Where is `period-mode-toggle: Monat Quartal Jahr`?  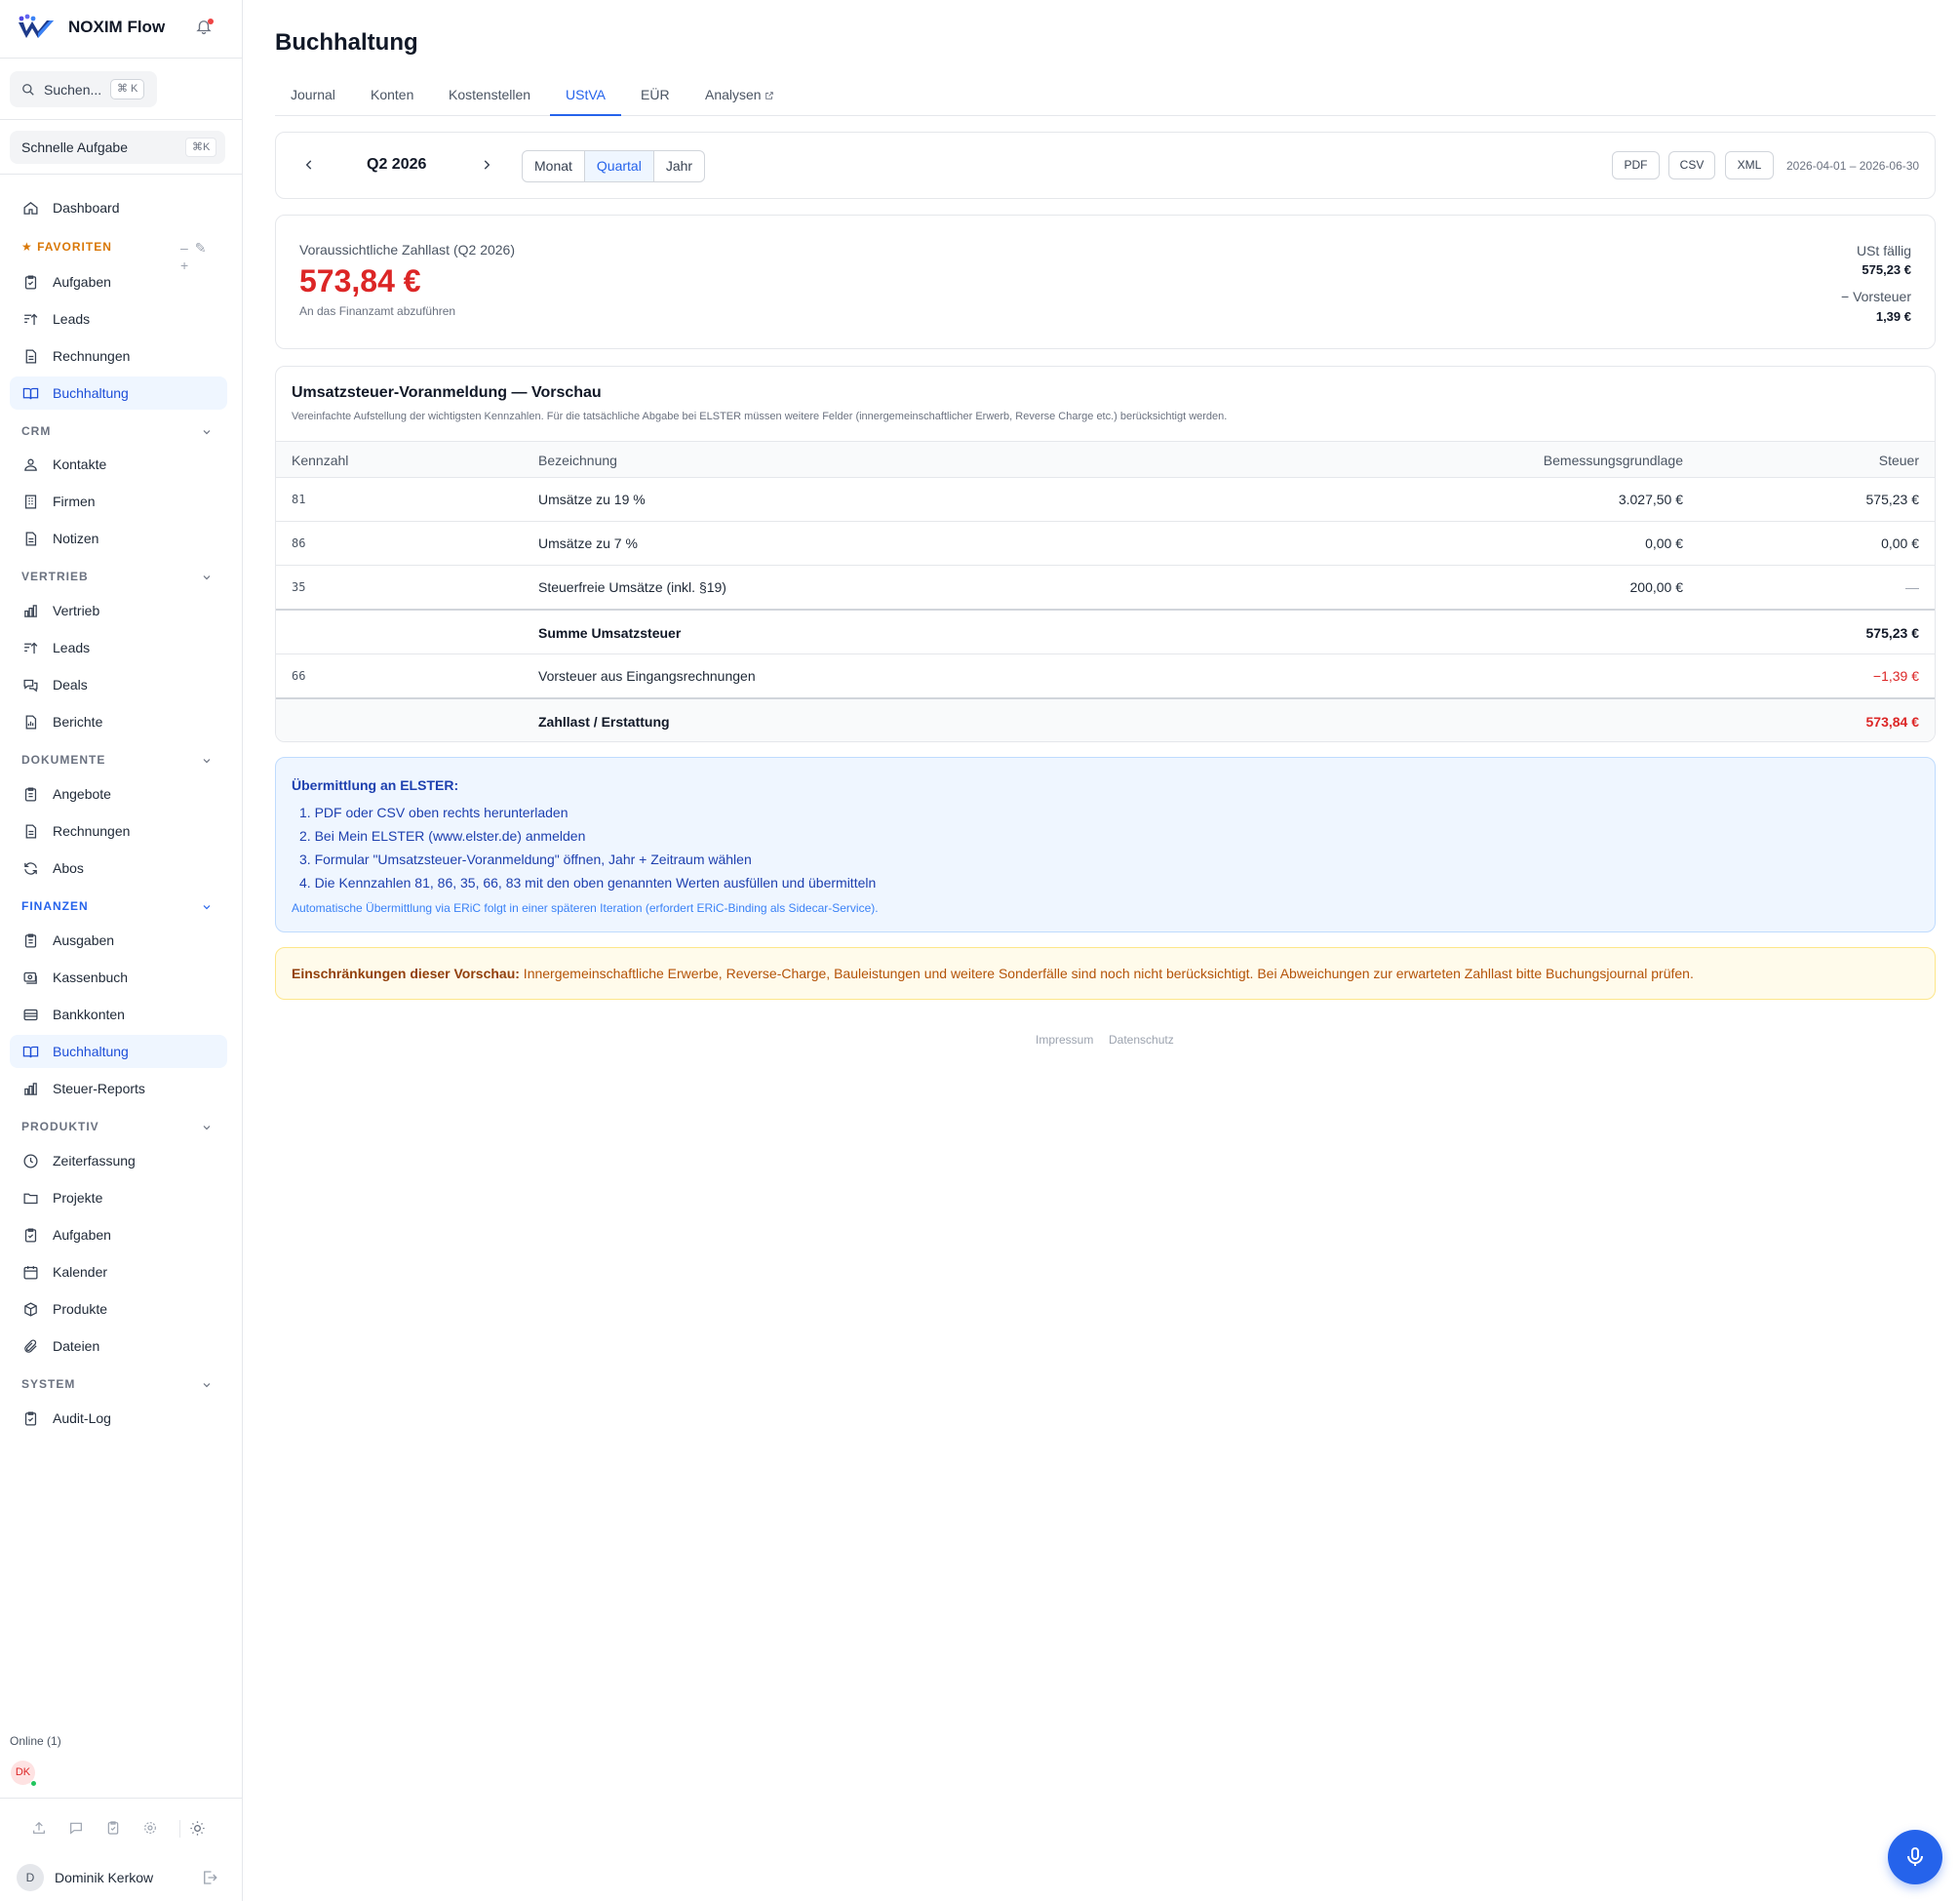
period-mode-toggle: Monat Quartal Jahr is located at coordinates (614, 166).